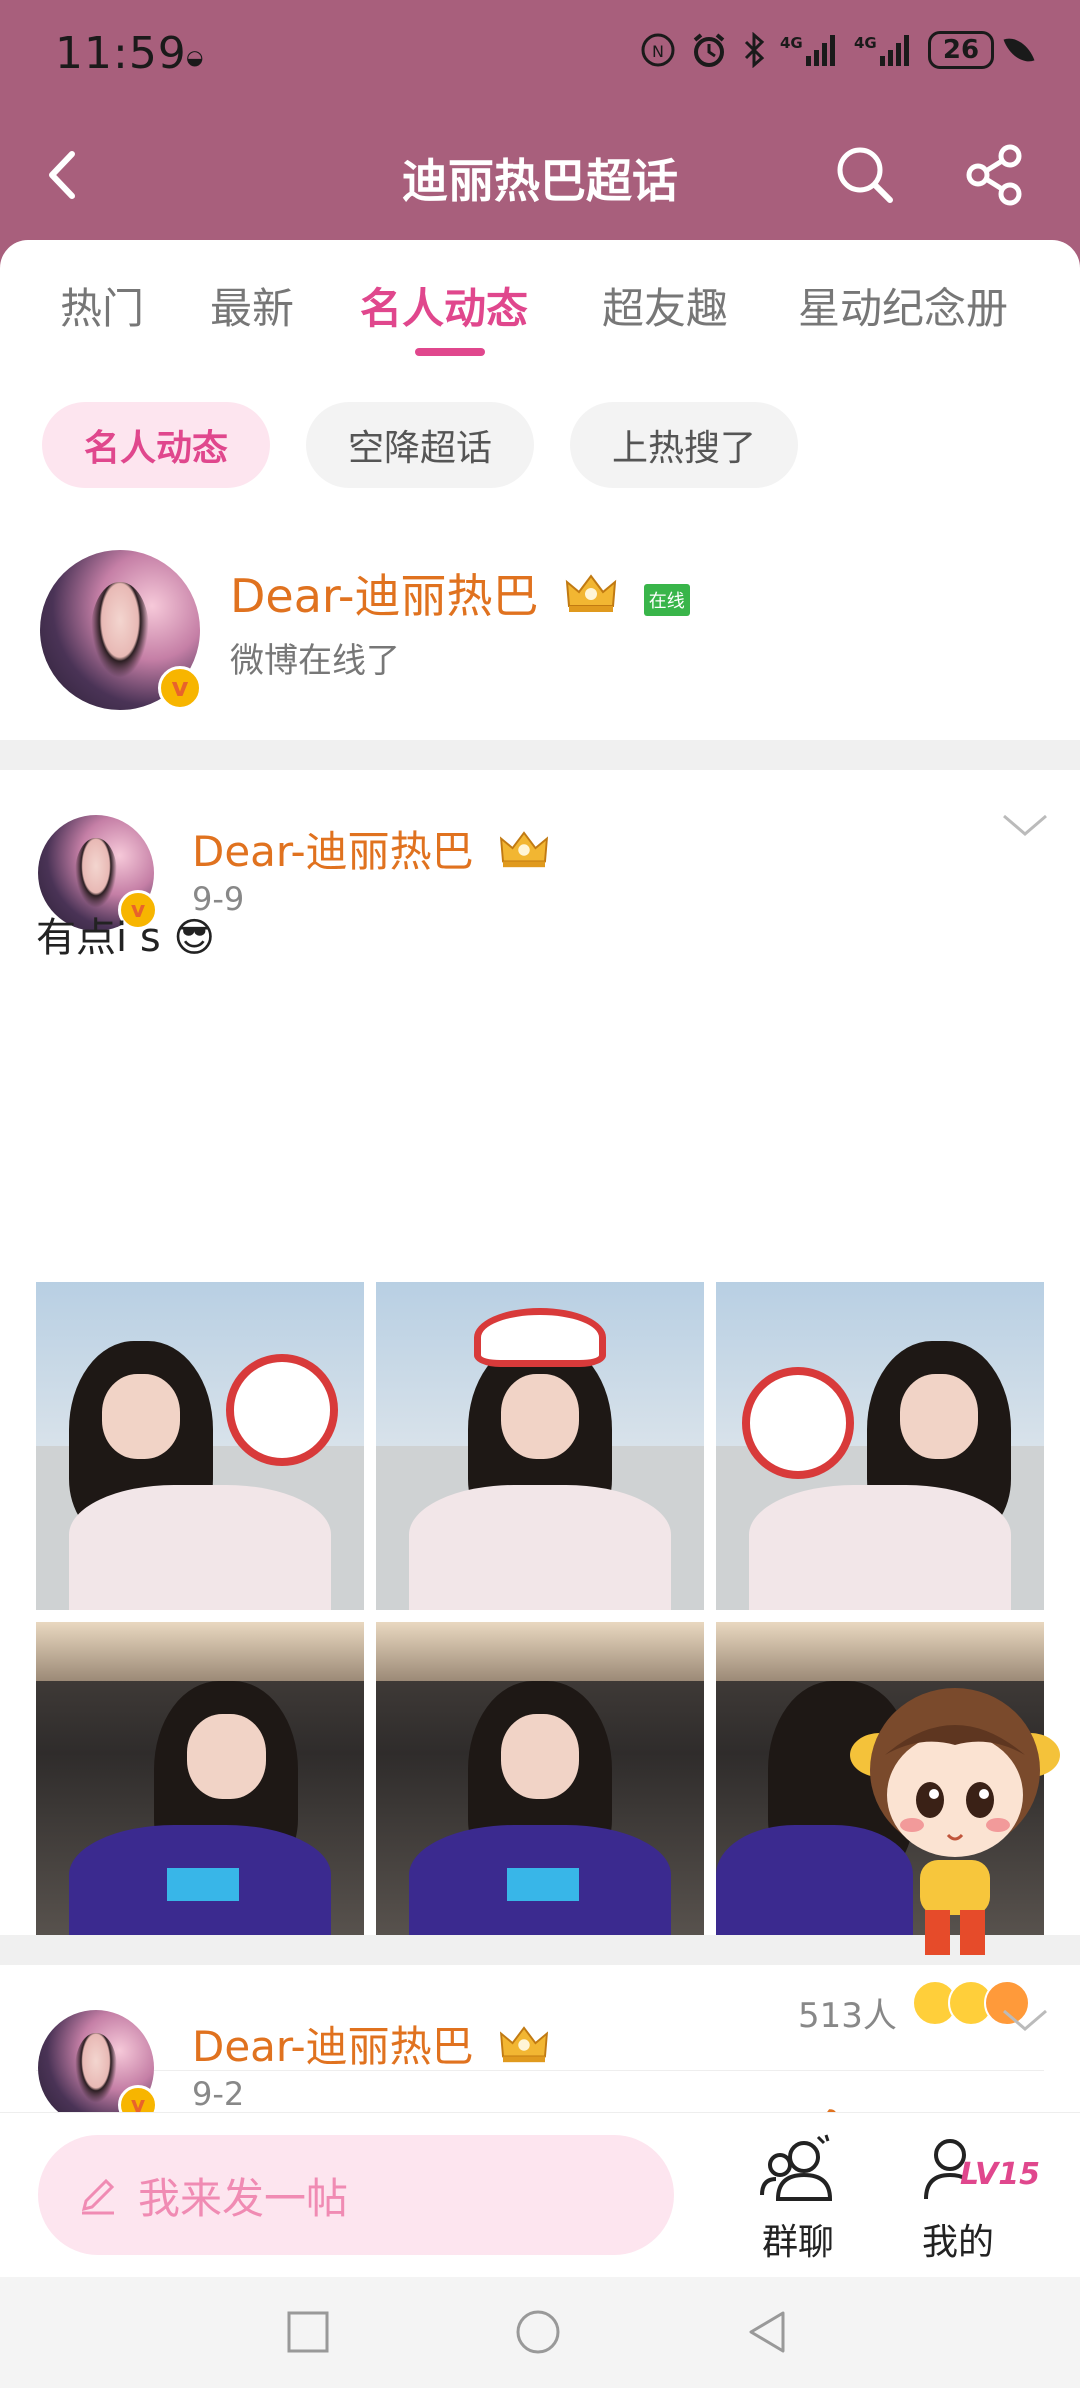  Describe the element at coordinates (98, 2196) in the screenshot. I see `pencil-icon` at that location.